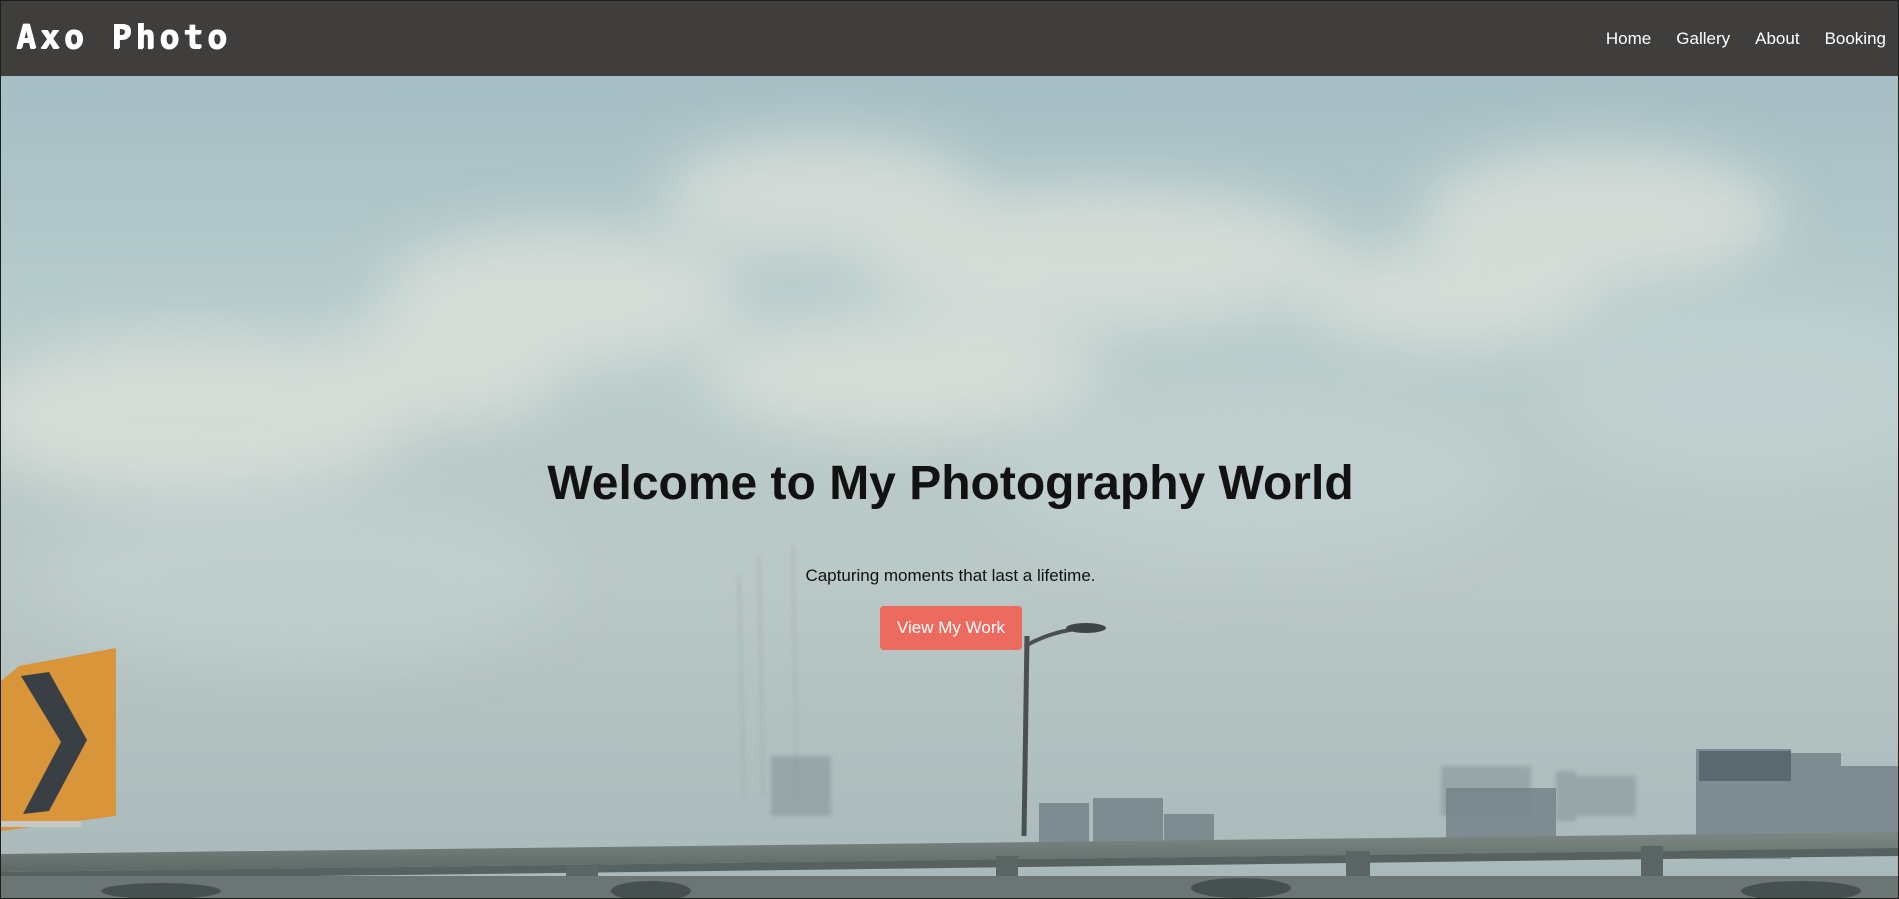  Describe the element at coordinates (1628, 39) in the screenshot. I see `nav-link-home: Home` at that location.